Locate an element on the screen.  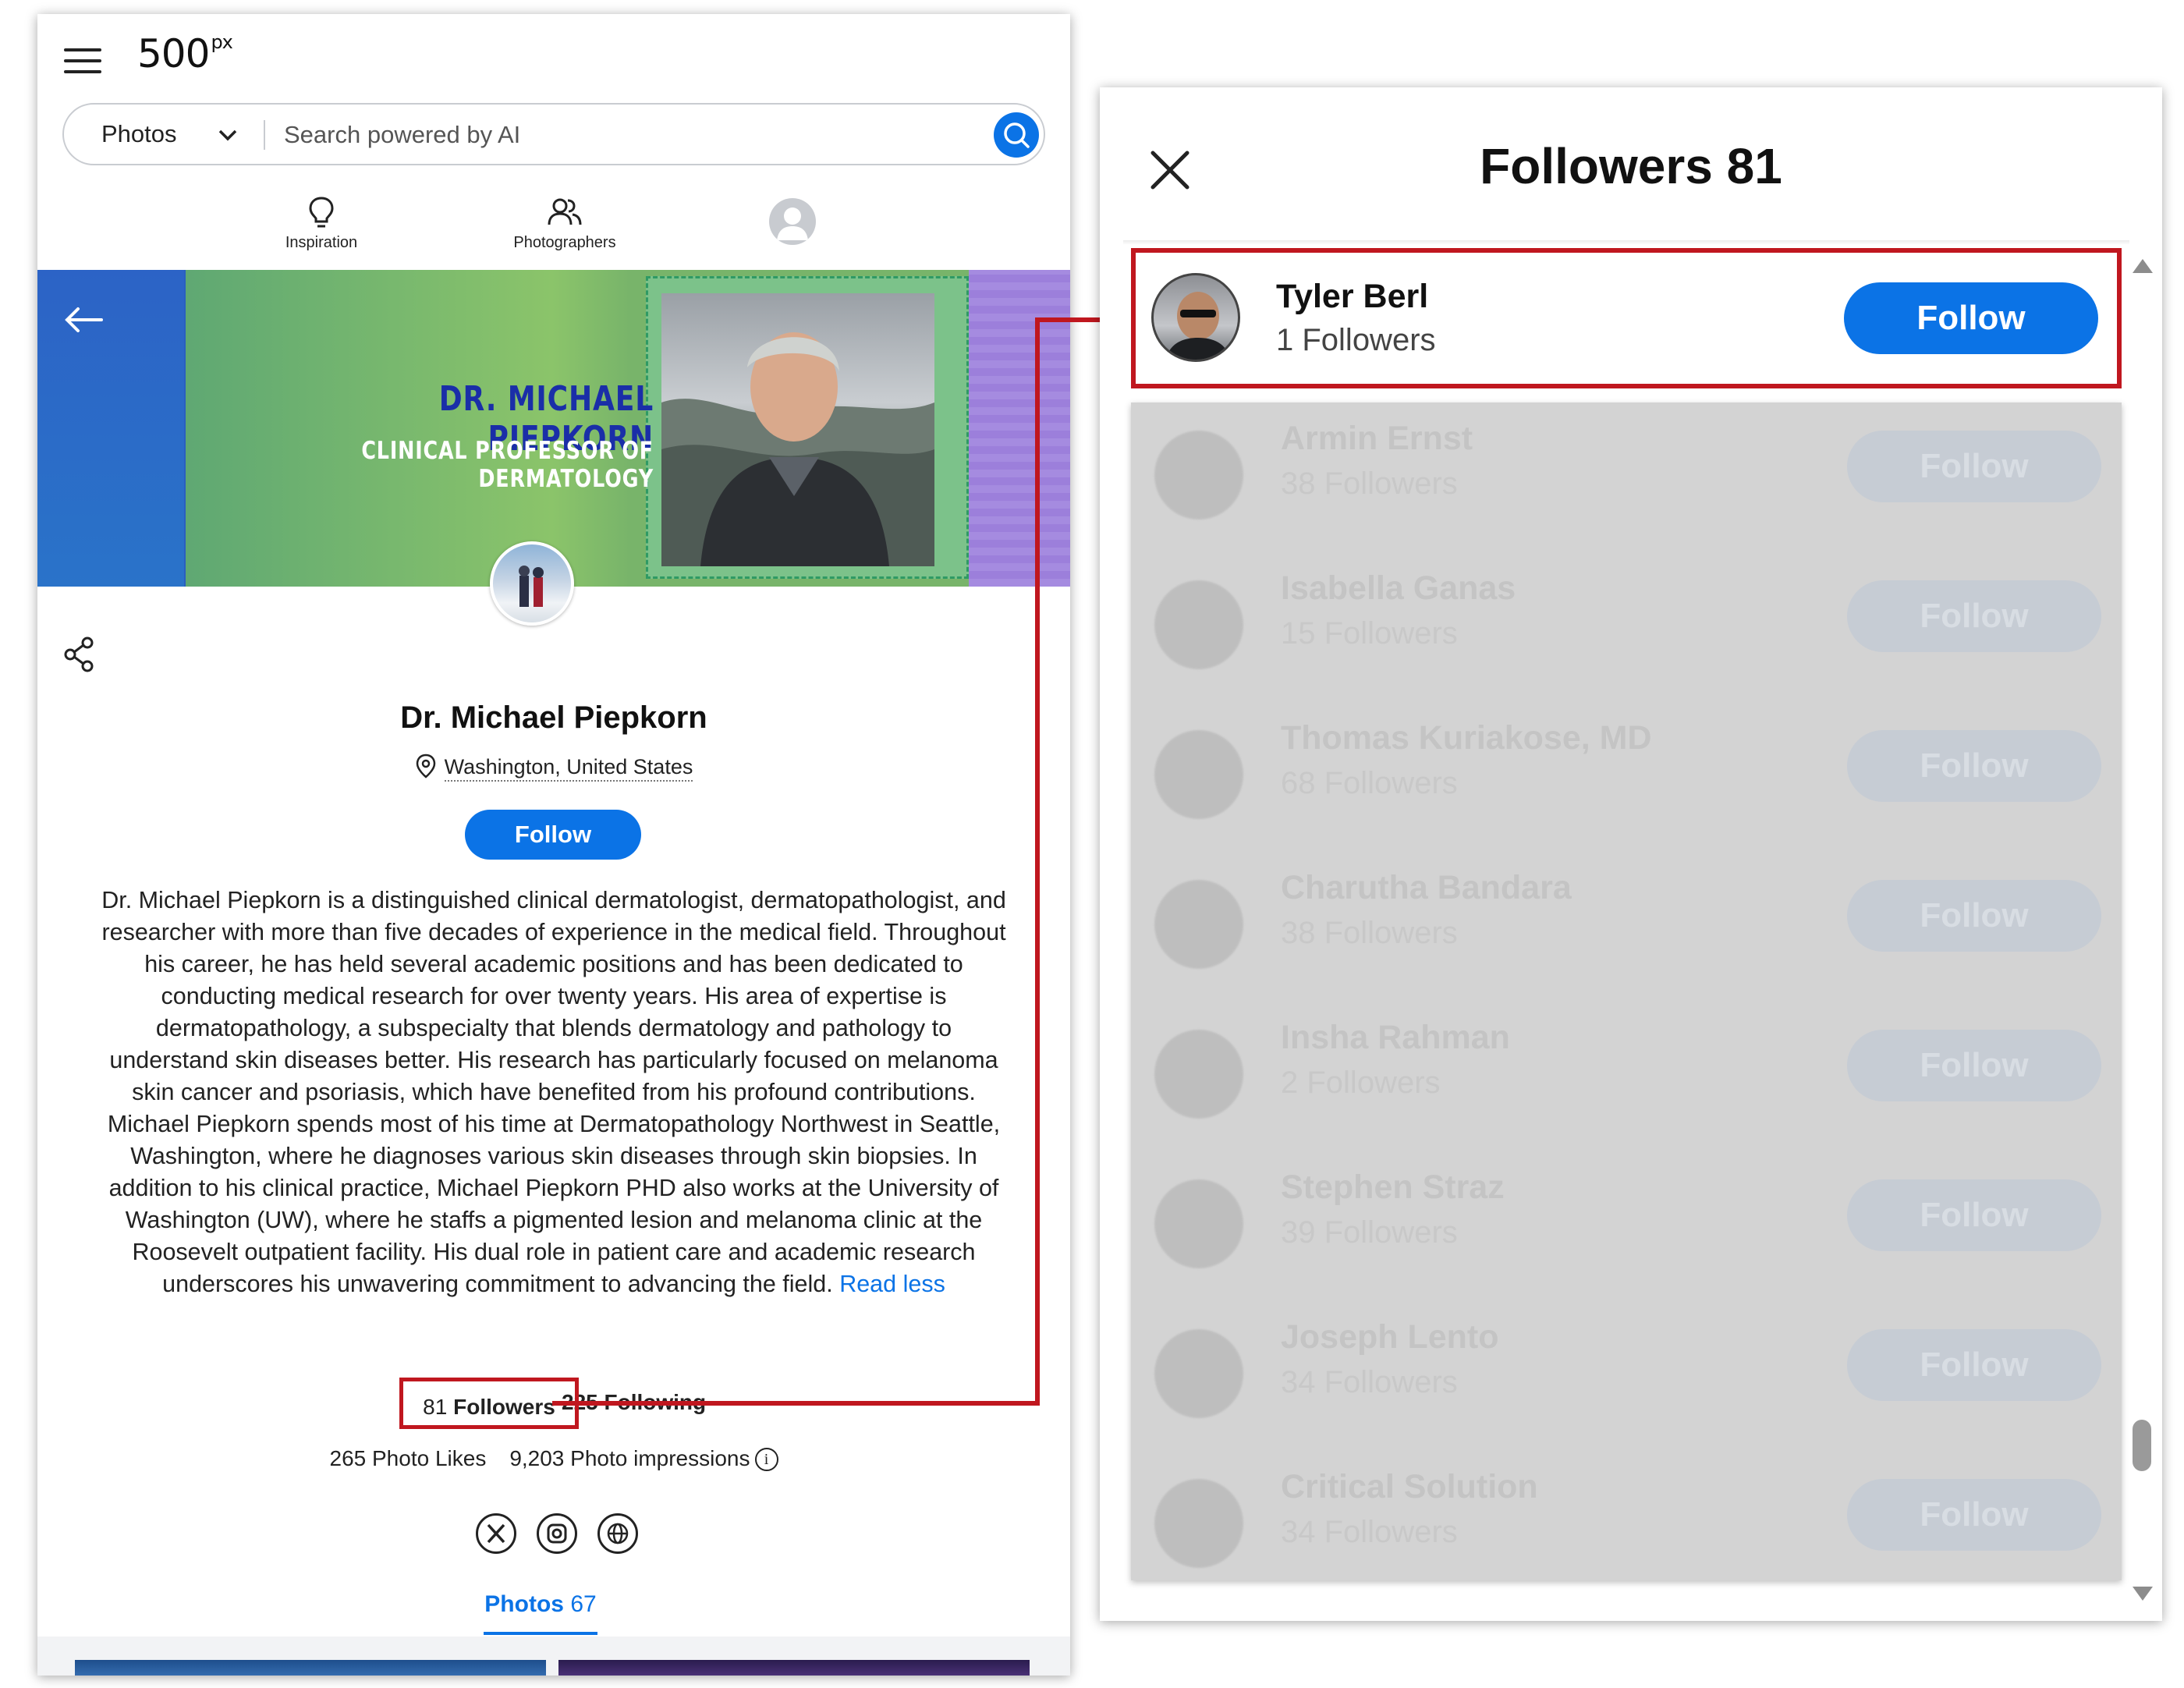
follower-name: Joseph Lento is located at coordinates (1390, 1337).